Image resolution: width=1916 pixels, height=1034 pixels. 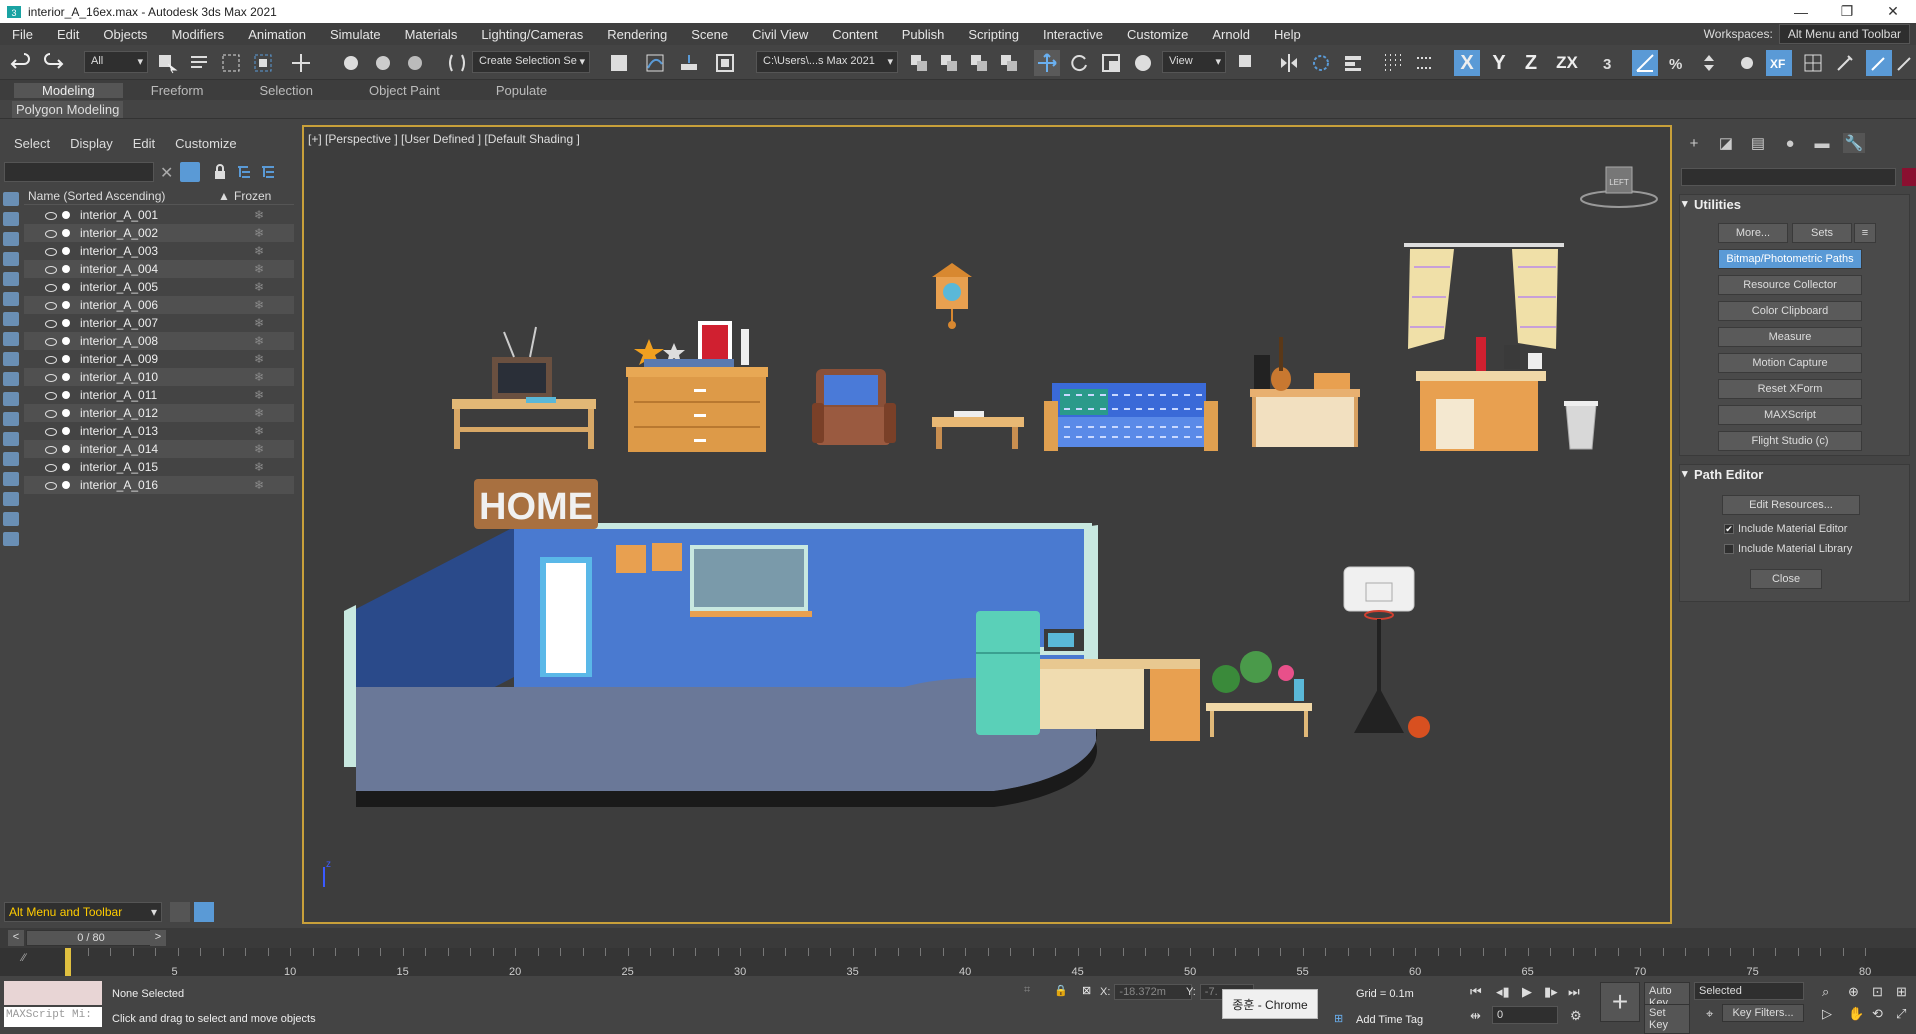 I want to click on table-row: interior_A_010 ❄, so click(x=159, y=377).